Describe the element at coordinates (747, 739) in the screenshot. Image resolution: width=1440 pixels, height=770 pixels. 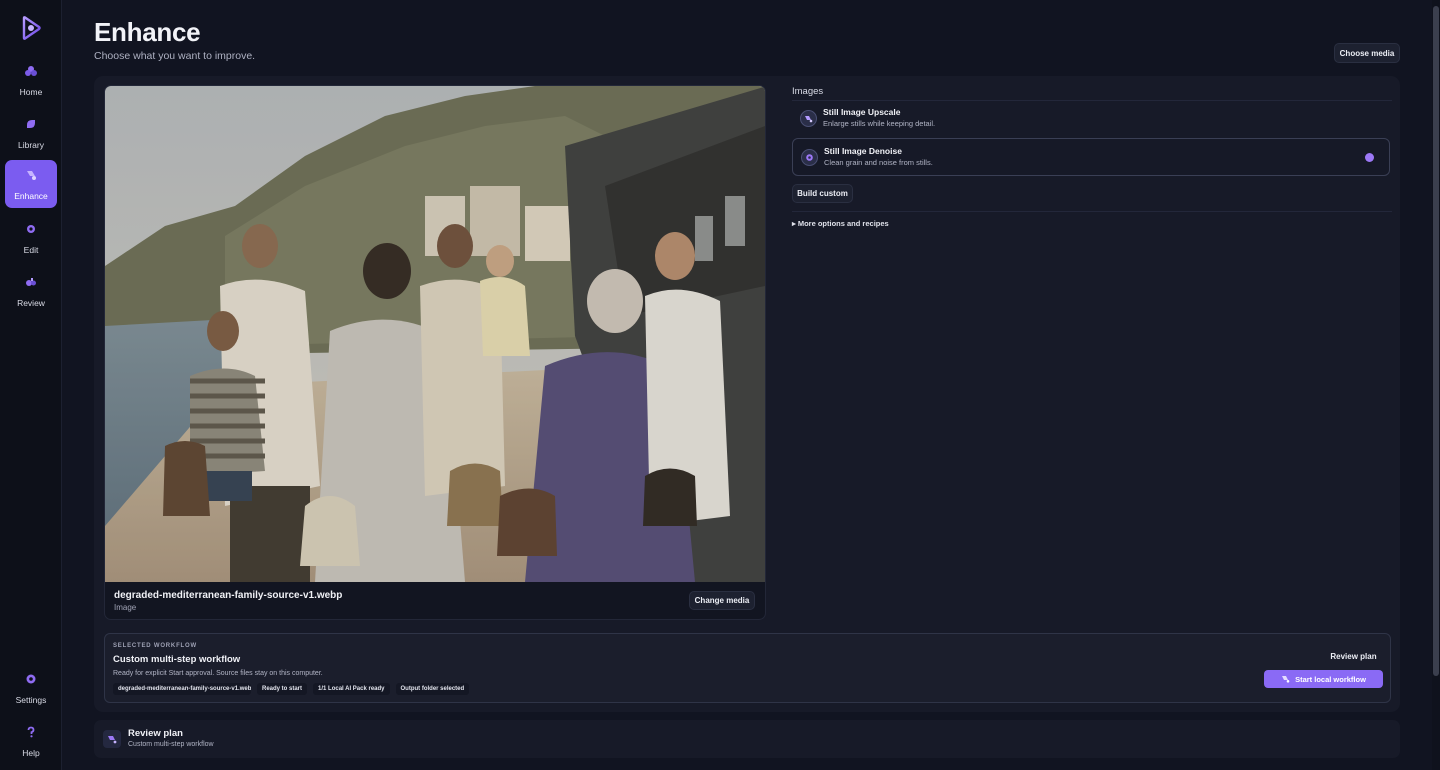
I see `review-plan-bar: Review plan Custom multi-step workflow` at that location.